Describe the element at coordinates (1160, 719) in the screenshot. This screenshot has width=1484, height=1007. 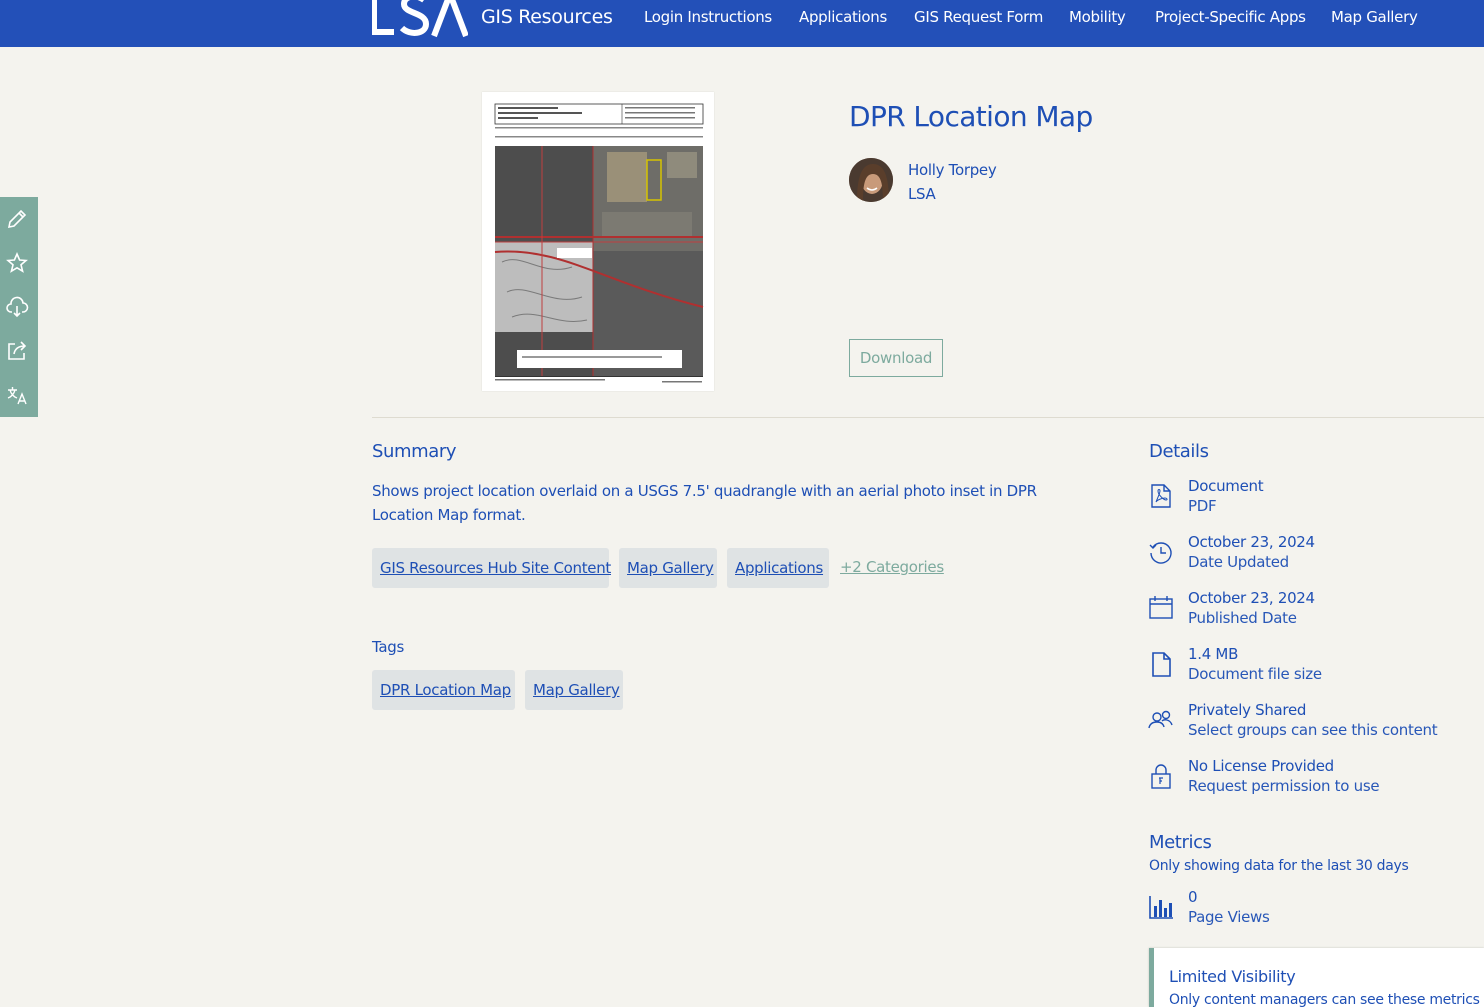
I see `group-icon` at that location.